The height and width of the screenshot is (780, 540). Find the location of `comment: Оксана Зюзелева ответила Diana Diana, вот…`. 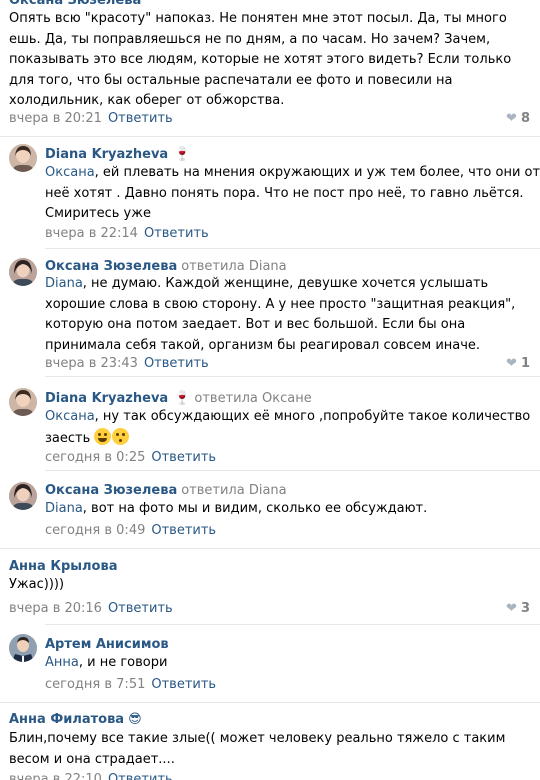

comment: Оксана Зюзелева ответила Diana Diana, вот… is located at coordinates (270, 508).